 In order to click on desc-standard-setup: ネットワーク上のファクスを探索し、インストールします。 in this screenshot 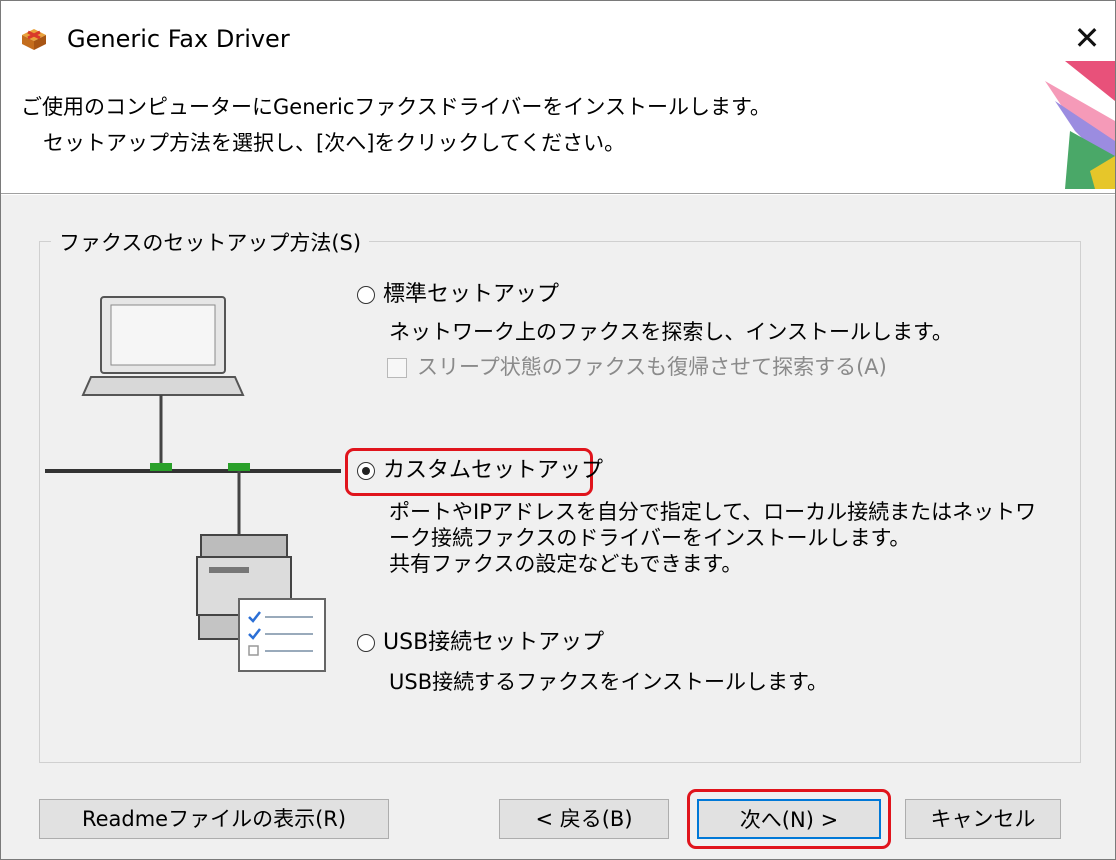, I will do `click(671, 332)`.